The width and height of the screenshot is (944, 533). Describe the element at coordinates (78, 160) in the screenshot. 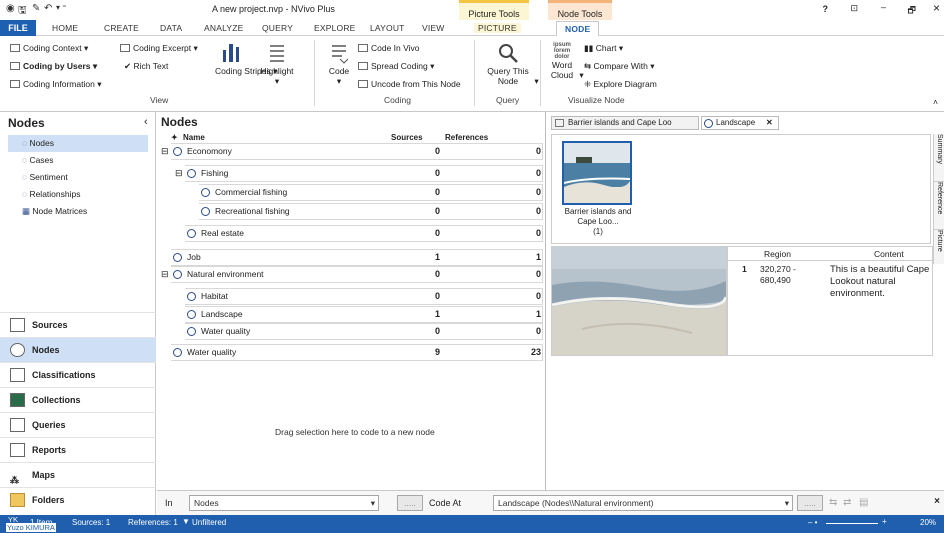

I see `nav-tree-item-cases: ◌ Cases` at that location.